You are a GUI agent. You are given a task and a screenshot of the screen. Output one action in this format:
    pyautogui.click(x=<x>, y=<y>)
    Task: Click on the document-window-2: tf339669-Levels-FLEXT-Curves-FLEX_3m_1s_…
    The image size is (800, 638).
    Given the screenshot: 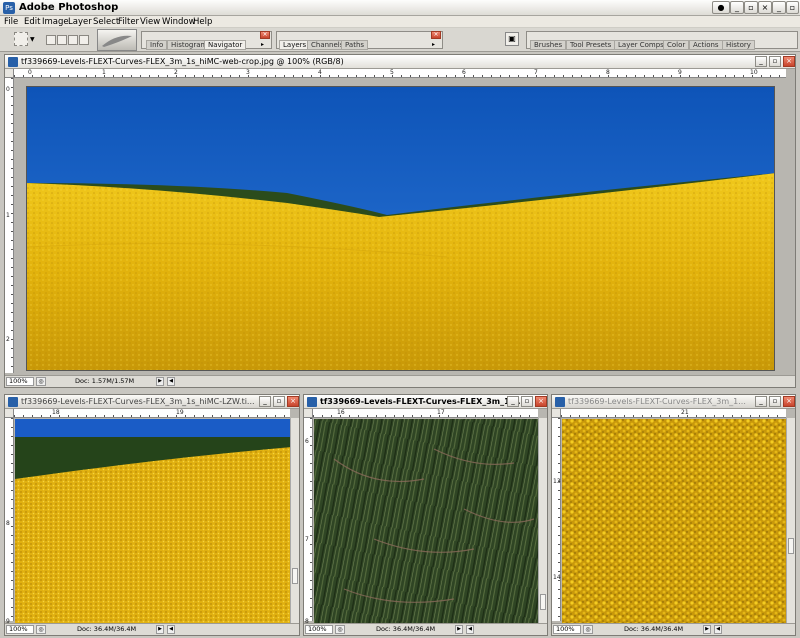 What is the action you would take?
    pyautogui.click(x=152, y=515)
    